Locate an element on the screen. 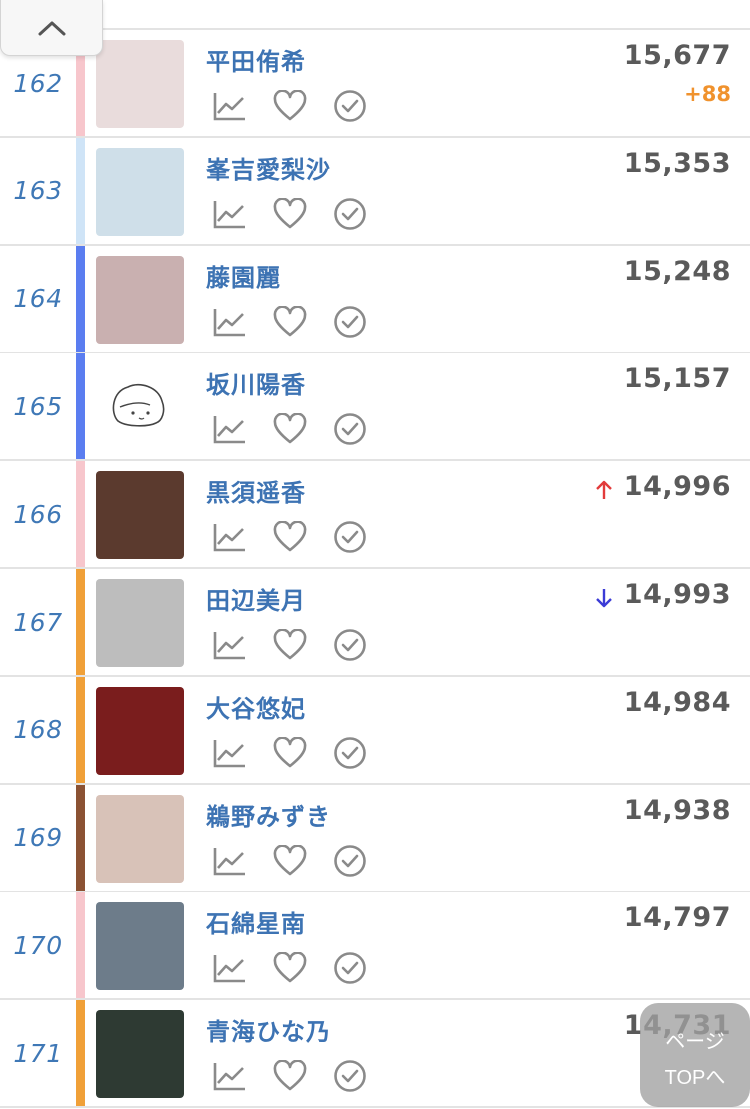 This screenshot has width=750, height=1109. rank-number: 169 is located at coordinates (38, 838).